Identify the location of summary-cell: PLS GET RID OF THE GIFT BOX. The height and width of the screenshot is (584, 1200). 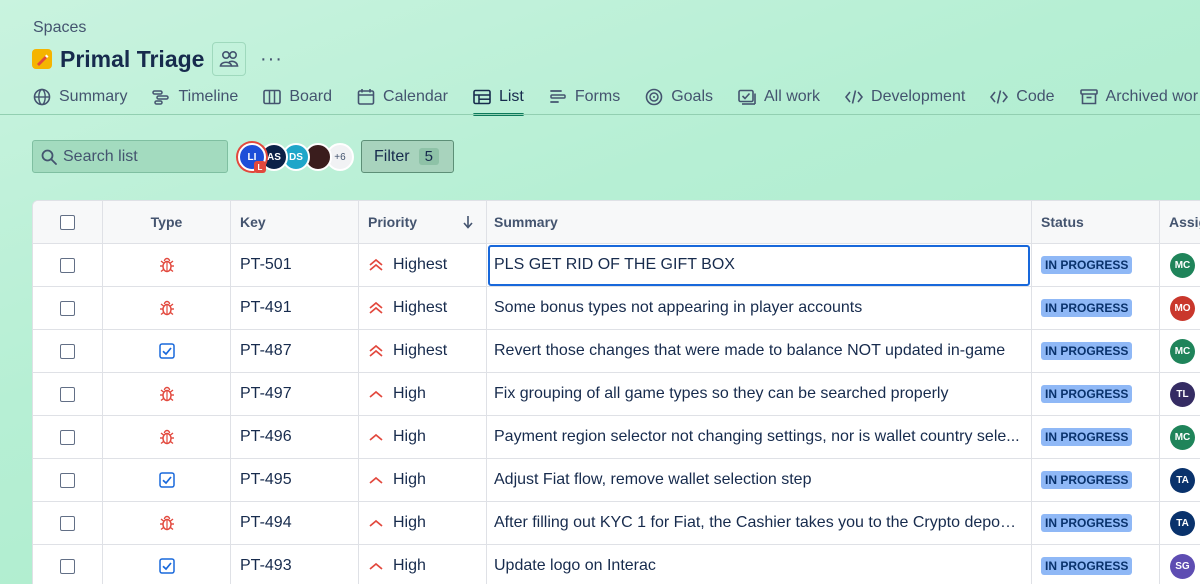
(759, 265).